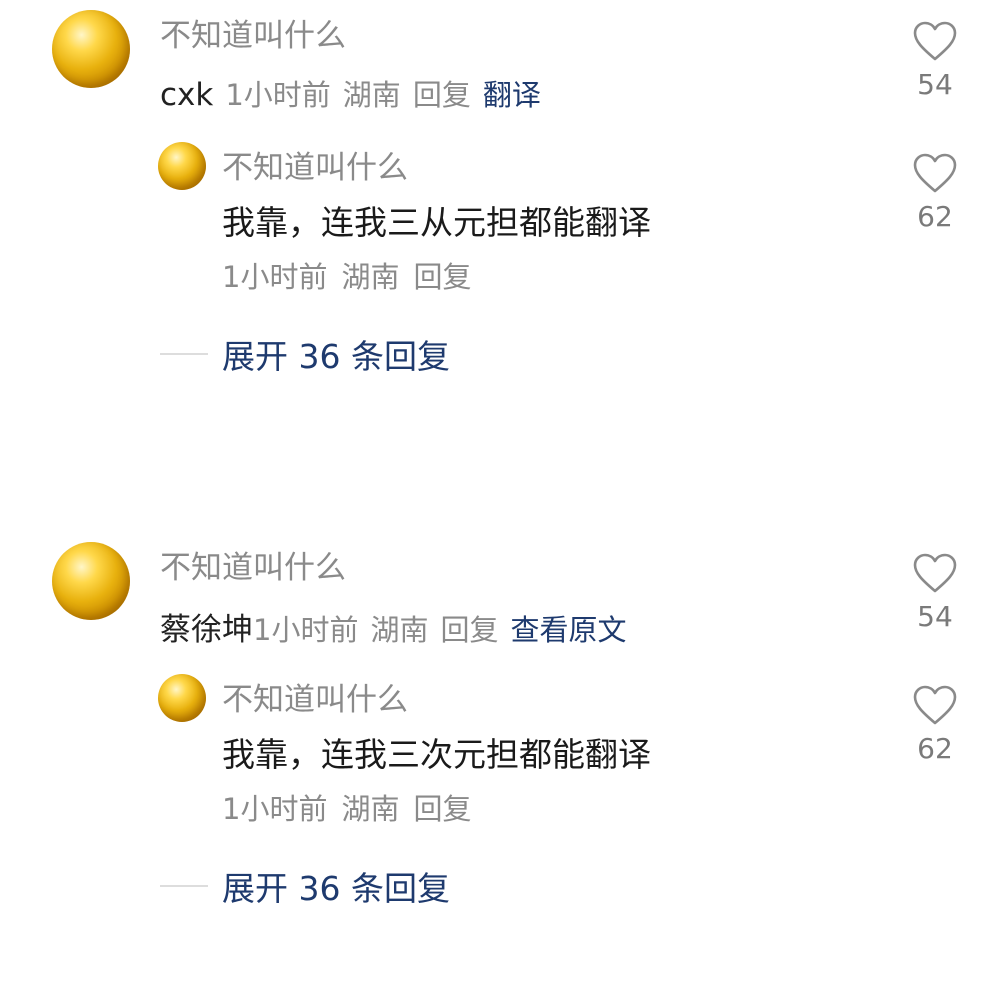  What do you see at coordinates (436, 222) in the screenshot?
I see `reply-text: 我靠，连我三从元担都能翻译` at bounding box center [436, 222].